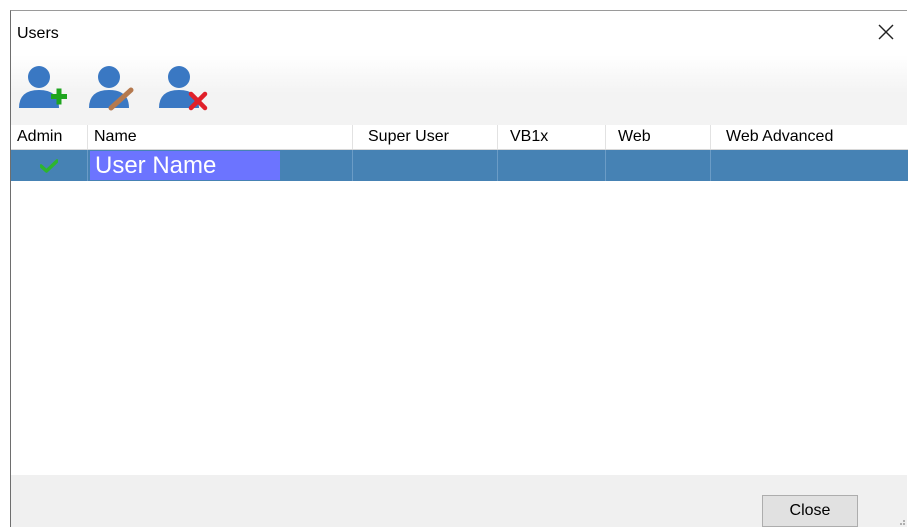 Image resolution: width=909 pixels, height=529 pixels. What do you see at coordinates (809, 137) in the screenshot?
I see `column-header-web-advanced: Web Advanced` at bounding box center [809, 137].